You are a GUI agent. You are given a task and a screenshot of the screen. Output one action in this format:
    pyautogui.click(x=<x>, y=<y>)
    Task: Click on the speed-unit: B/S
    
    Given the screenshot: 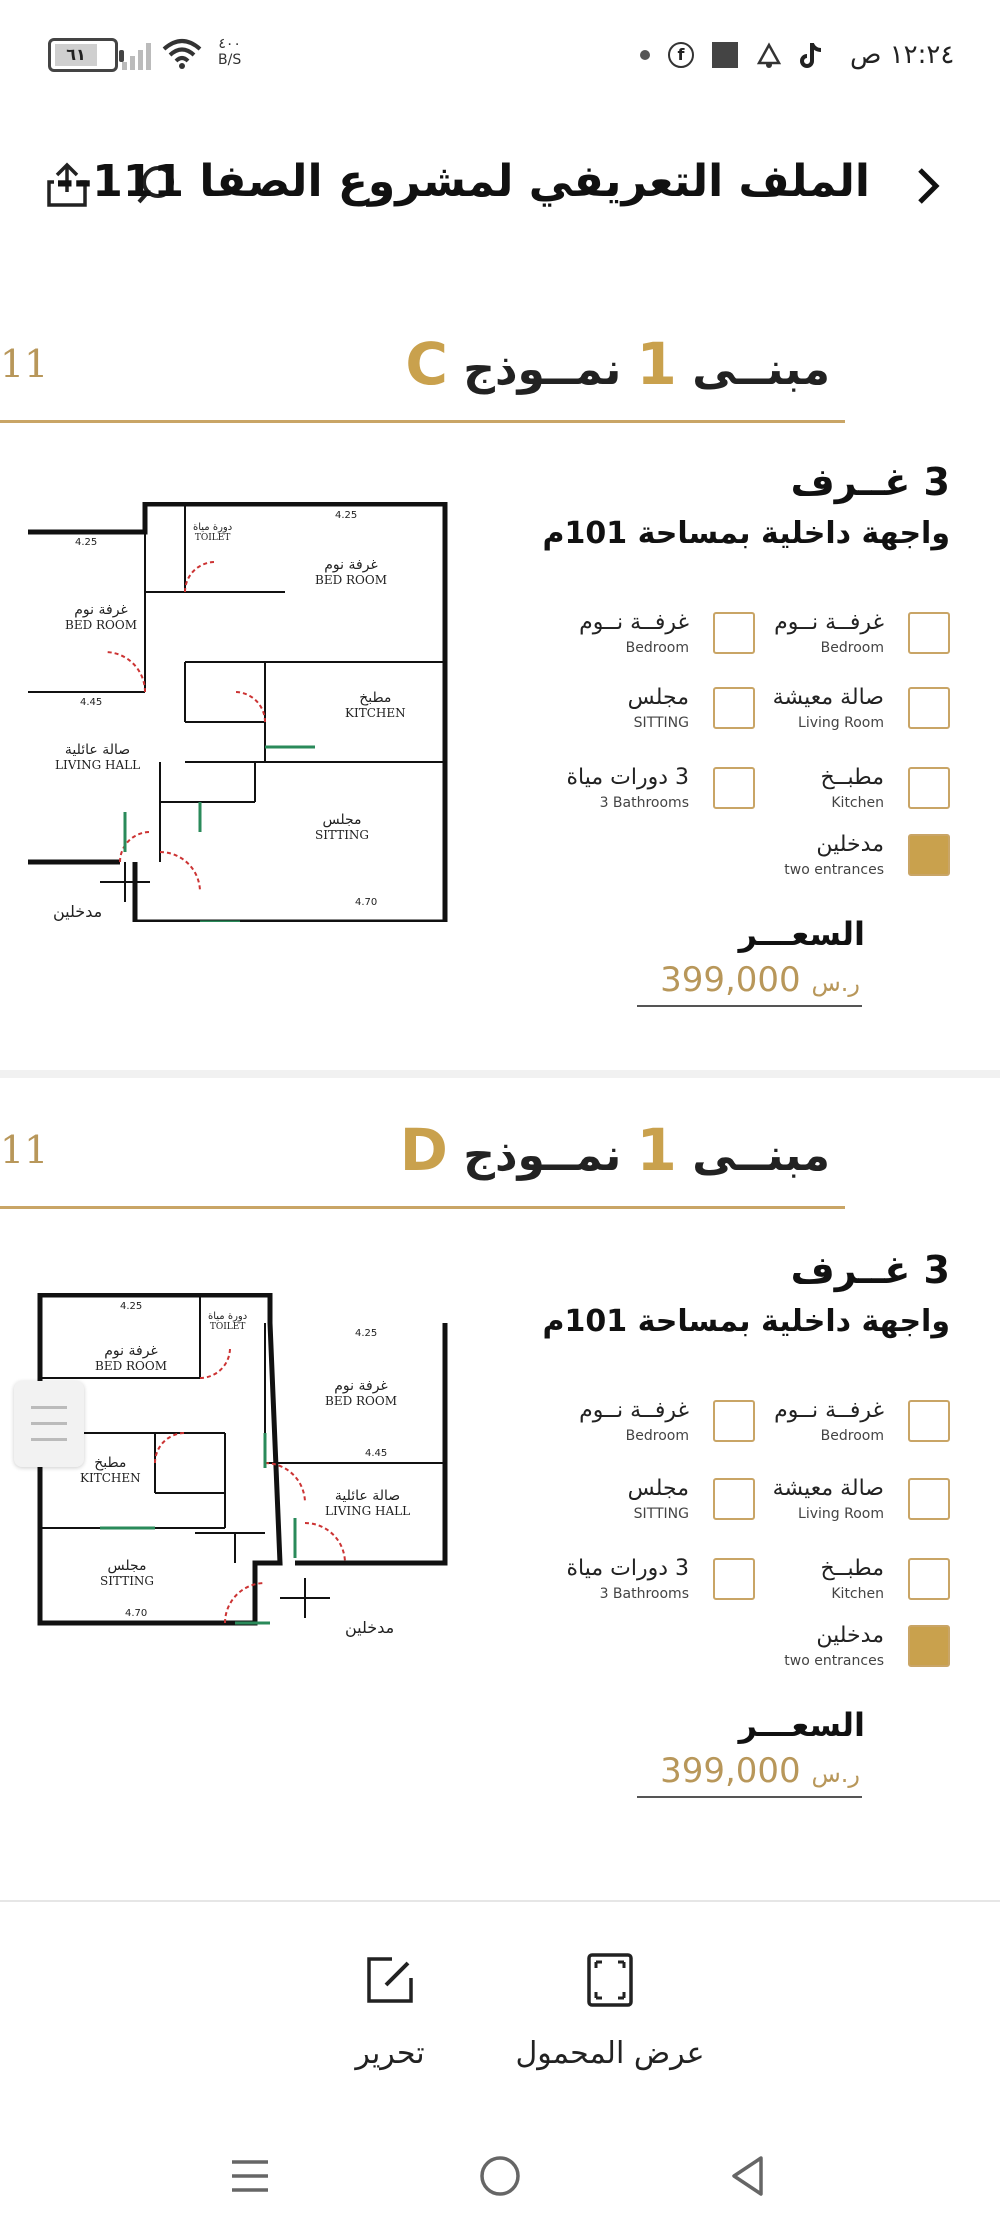 What is the action you would take?
    pyautogui.click(x=230, y=60)
    